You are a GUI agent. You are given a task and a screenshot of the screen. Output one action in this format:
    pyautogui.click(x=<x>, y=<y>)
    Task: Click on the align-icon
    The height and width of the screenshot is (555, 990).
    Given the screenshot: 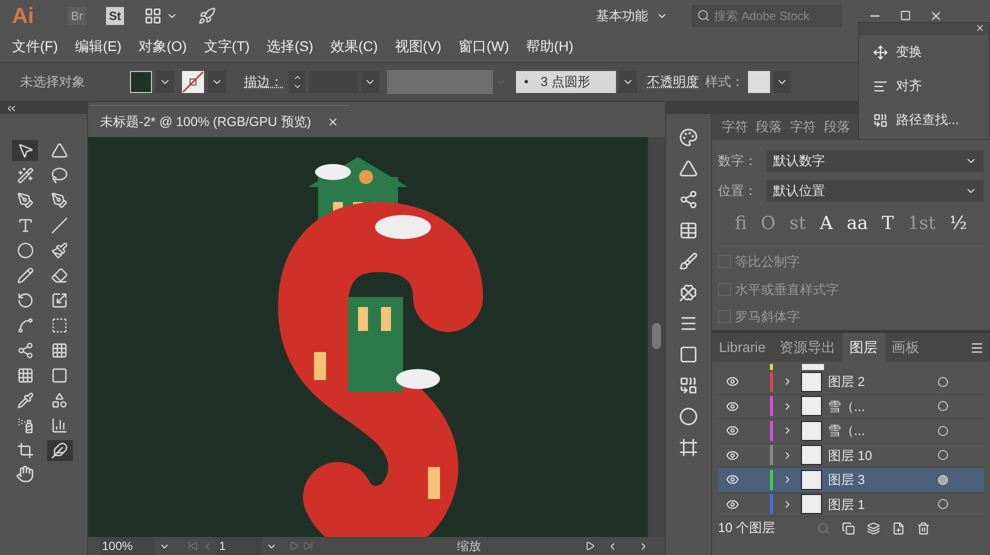 What is the action you would take?
    pyautogui.click(x=880, y=86)
    